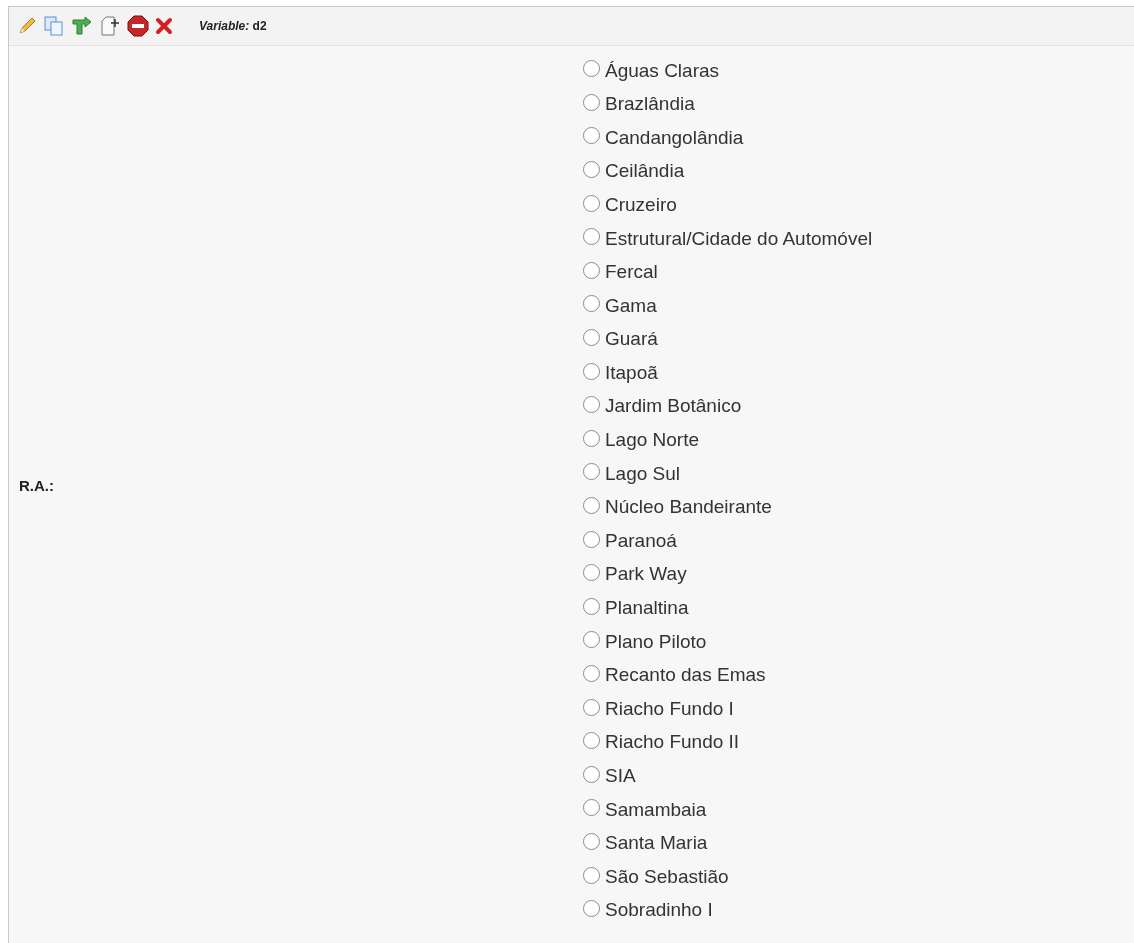 The image size is (1134, 943). I want to click on copy-icon, so click(54, 26).